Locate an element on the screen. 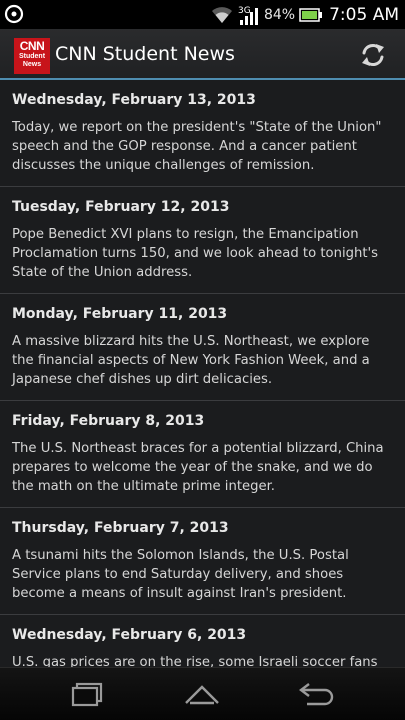  logo-line3: News is located at coordinates (32, 64).